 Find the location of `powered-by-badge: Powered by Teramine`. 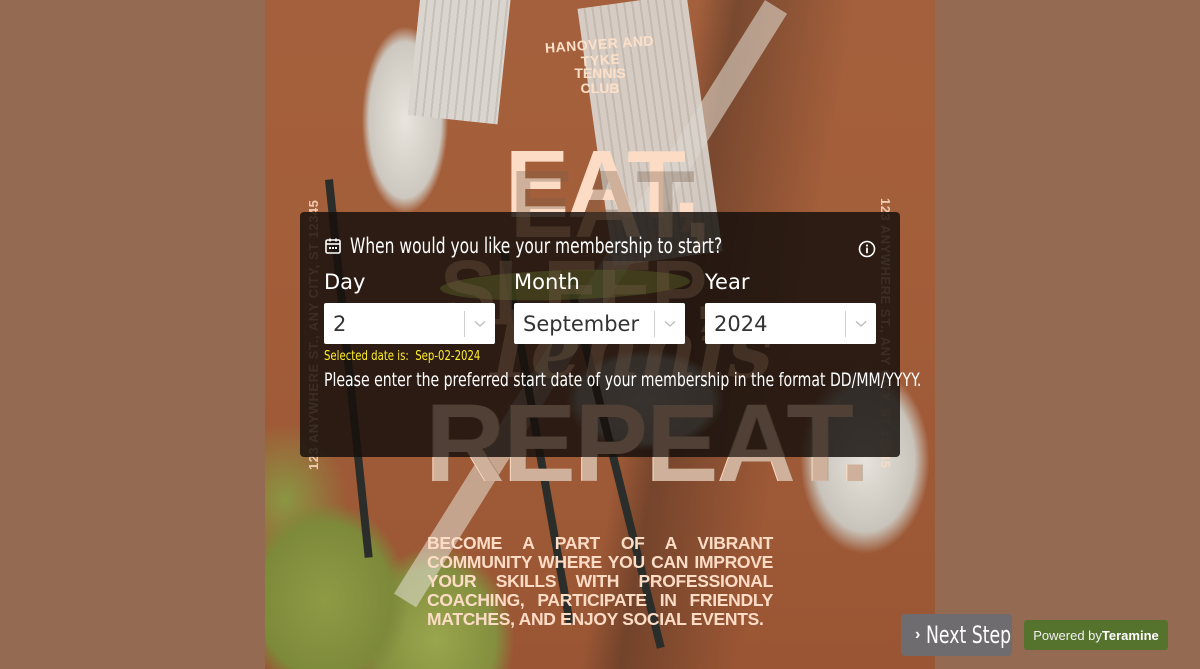

powered-by-badge: Powered by Teramine is located at coordinates (1096, 635).